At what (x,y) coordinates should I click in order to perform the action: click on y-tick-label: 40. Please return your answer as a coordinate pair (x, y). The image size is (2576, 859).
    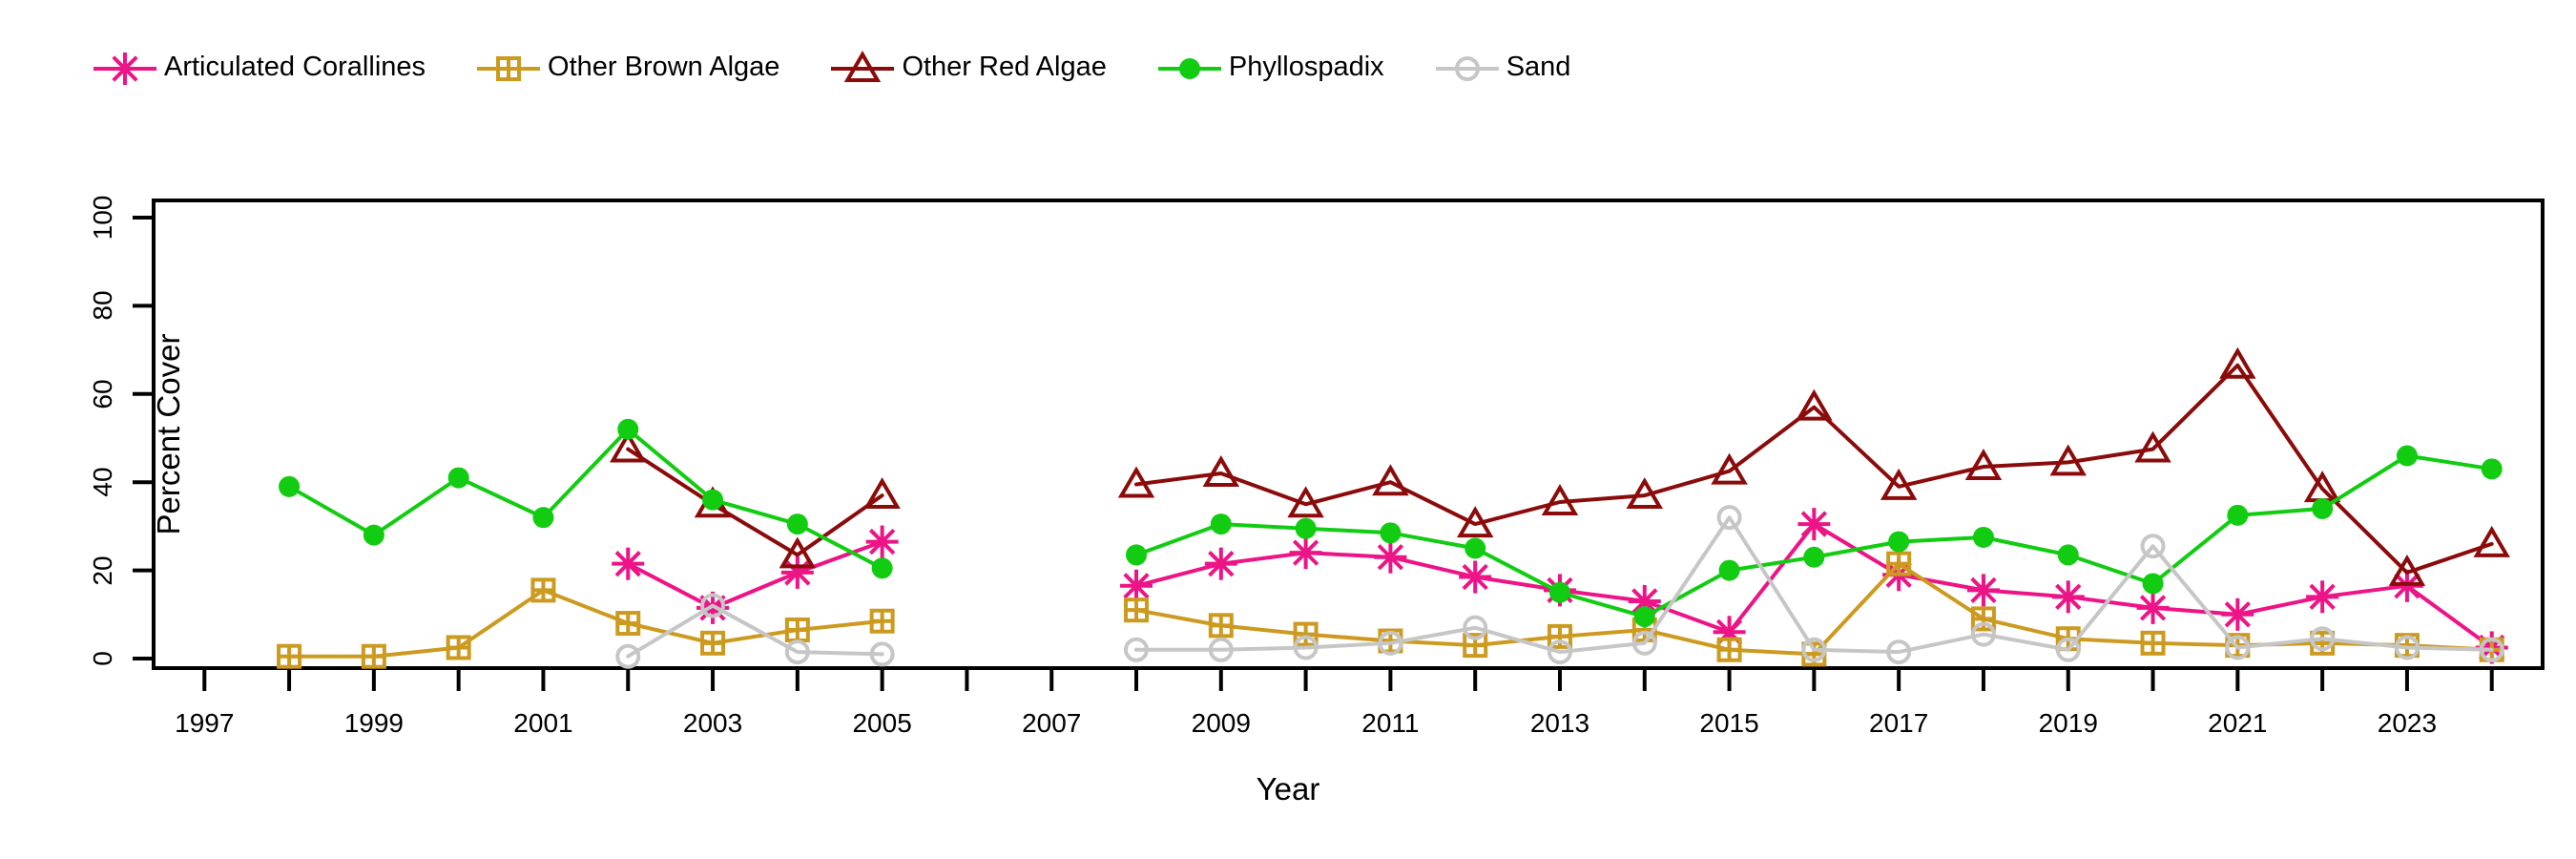
    Looking at the image, I should click on (102, 482).